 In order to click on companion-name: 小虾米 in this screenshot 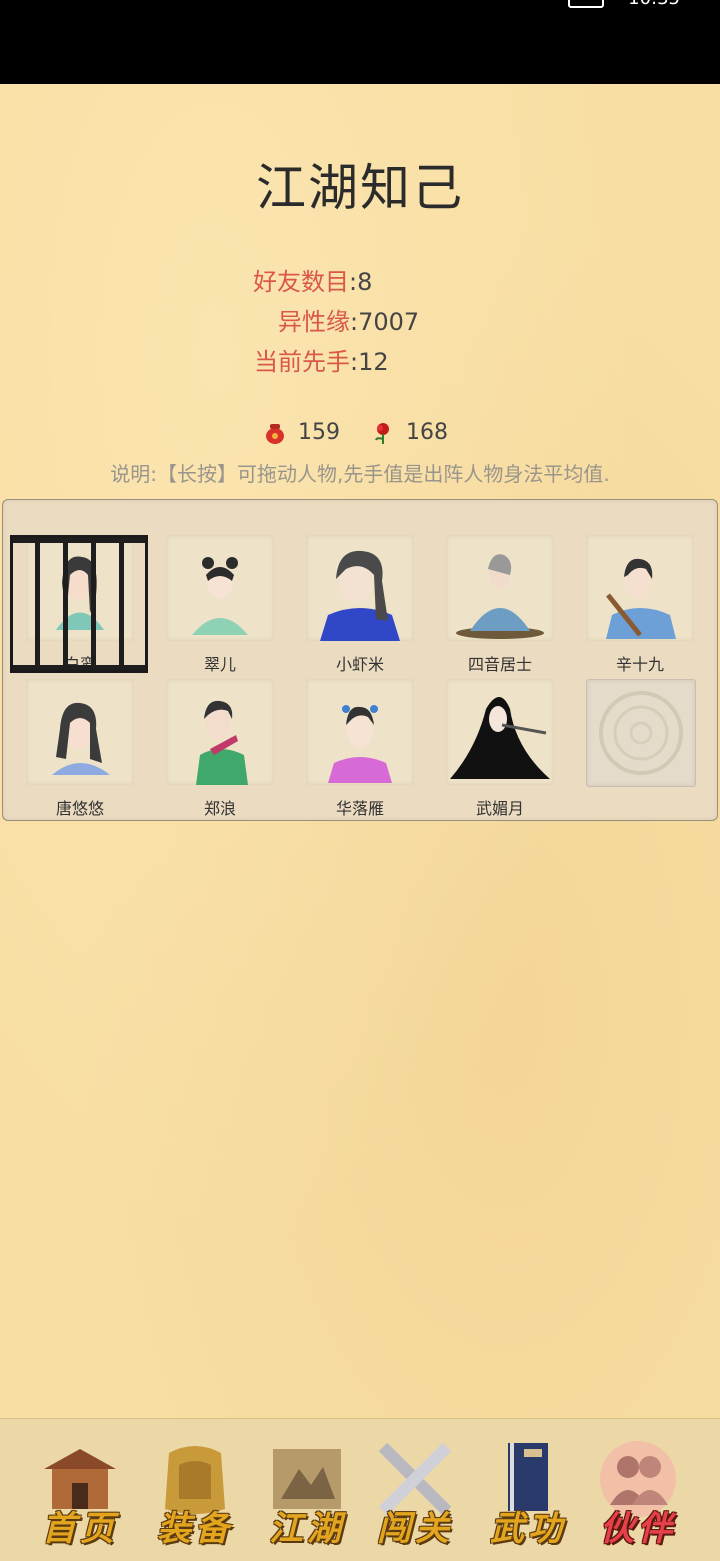, I will do `click(359, 664)`.